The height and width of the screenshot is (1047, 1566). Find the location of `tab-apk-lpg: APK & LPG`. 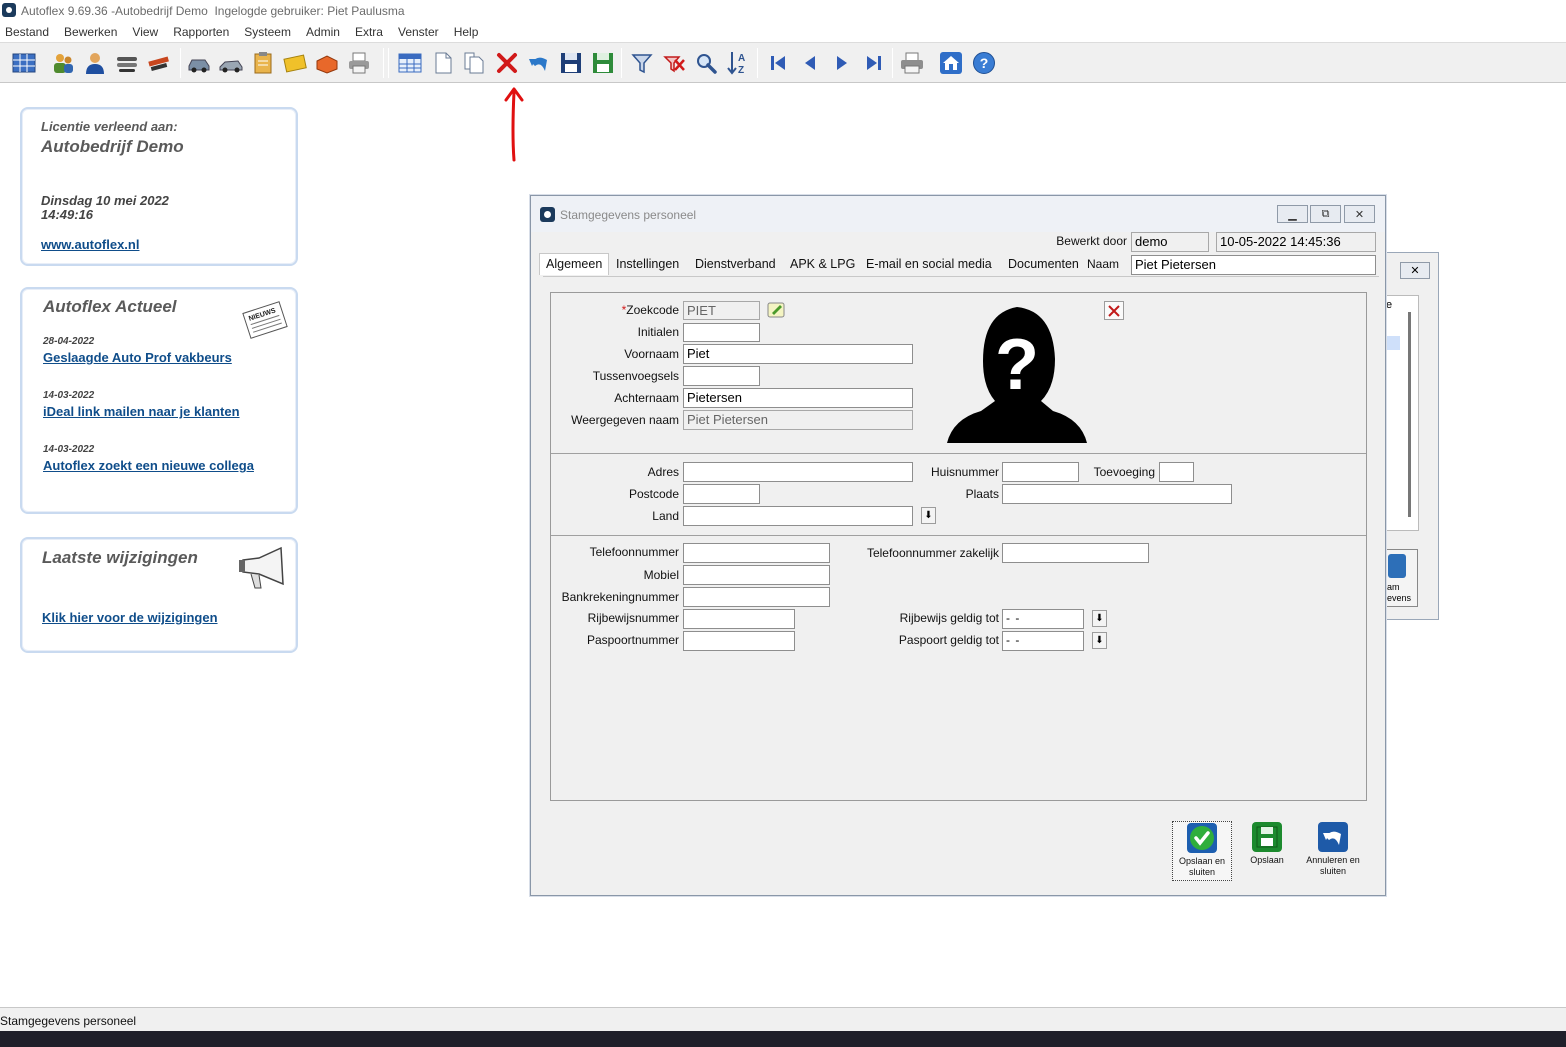

tab-apk-lpg: APK & LPG is located at coordinates (822, 264).